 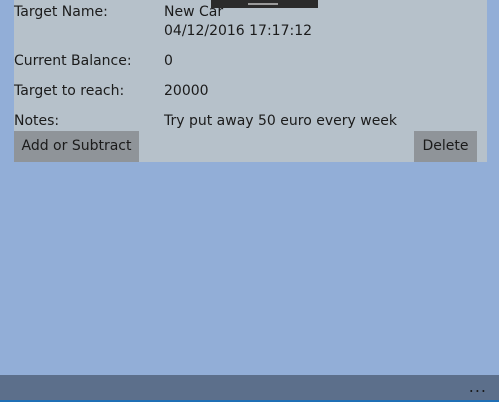 I want to click on add-or-subtract-button: Add or Subtract, so click(x=76, y=146).